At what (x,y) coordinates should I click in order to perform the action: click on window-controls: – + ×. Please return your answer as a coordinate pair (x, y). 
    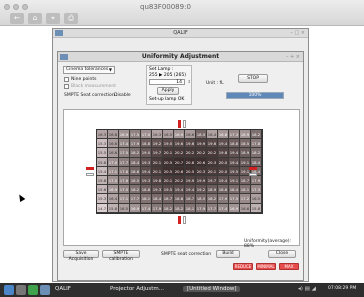
    Looking at the image, I should click on (293, 57).